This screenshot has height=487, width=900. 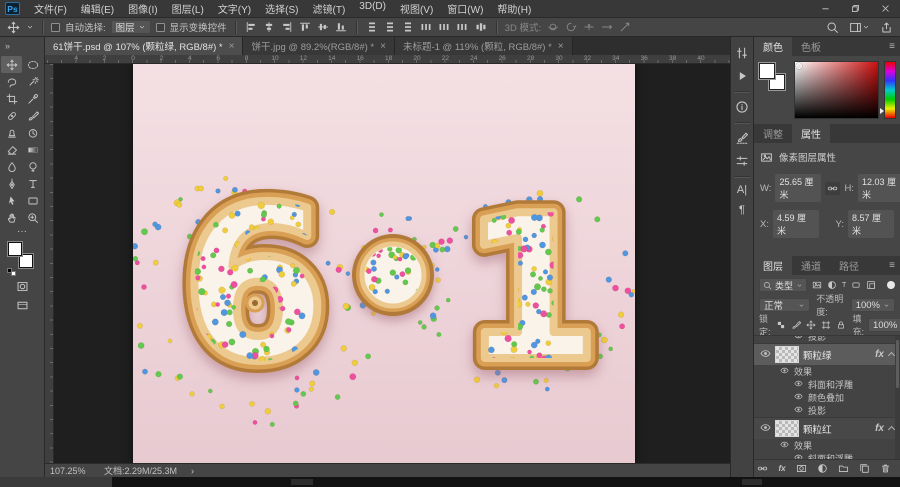 I want to click on layers-scrollbar, so click(x=897, y=397).